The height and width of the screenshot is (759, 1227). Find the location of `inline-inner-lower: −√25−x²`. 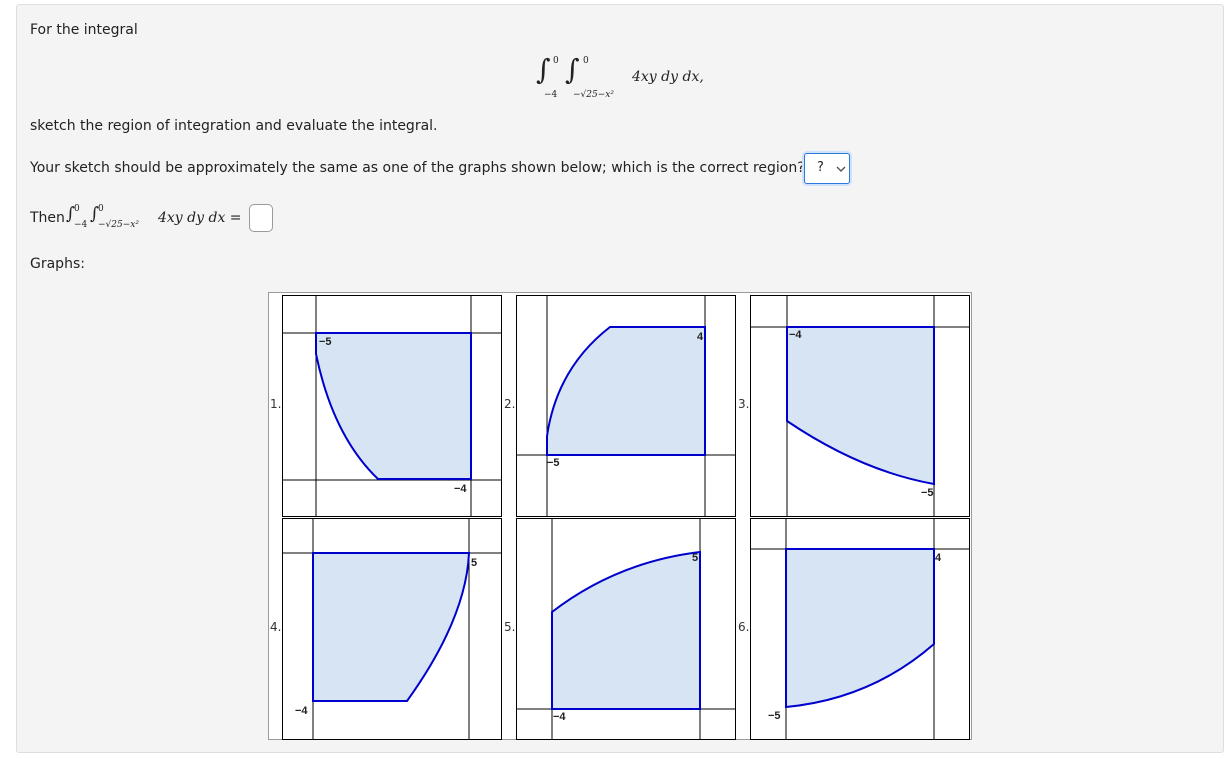

inline-inner-lower: −√25−x² is located at coordinates (118, 225).